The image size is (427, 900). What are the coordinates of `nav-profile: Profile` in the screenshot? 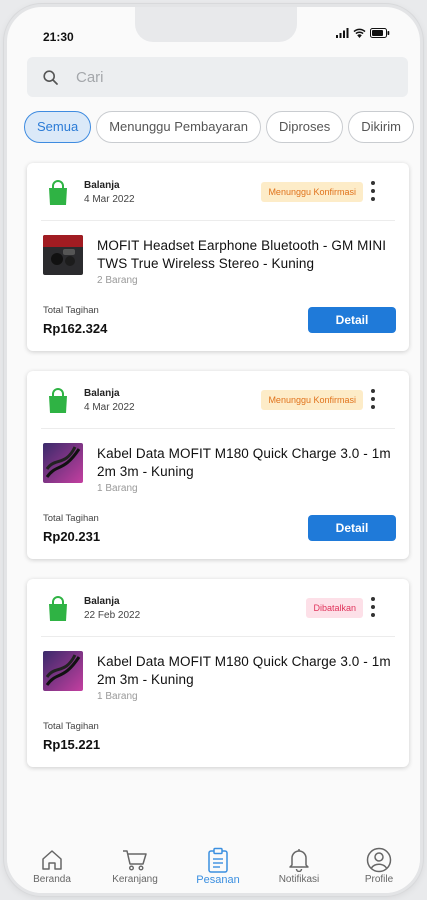 It's located at (379, 865).